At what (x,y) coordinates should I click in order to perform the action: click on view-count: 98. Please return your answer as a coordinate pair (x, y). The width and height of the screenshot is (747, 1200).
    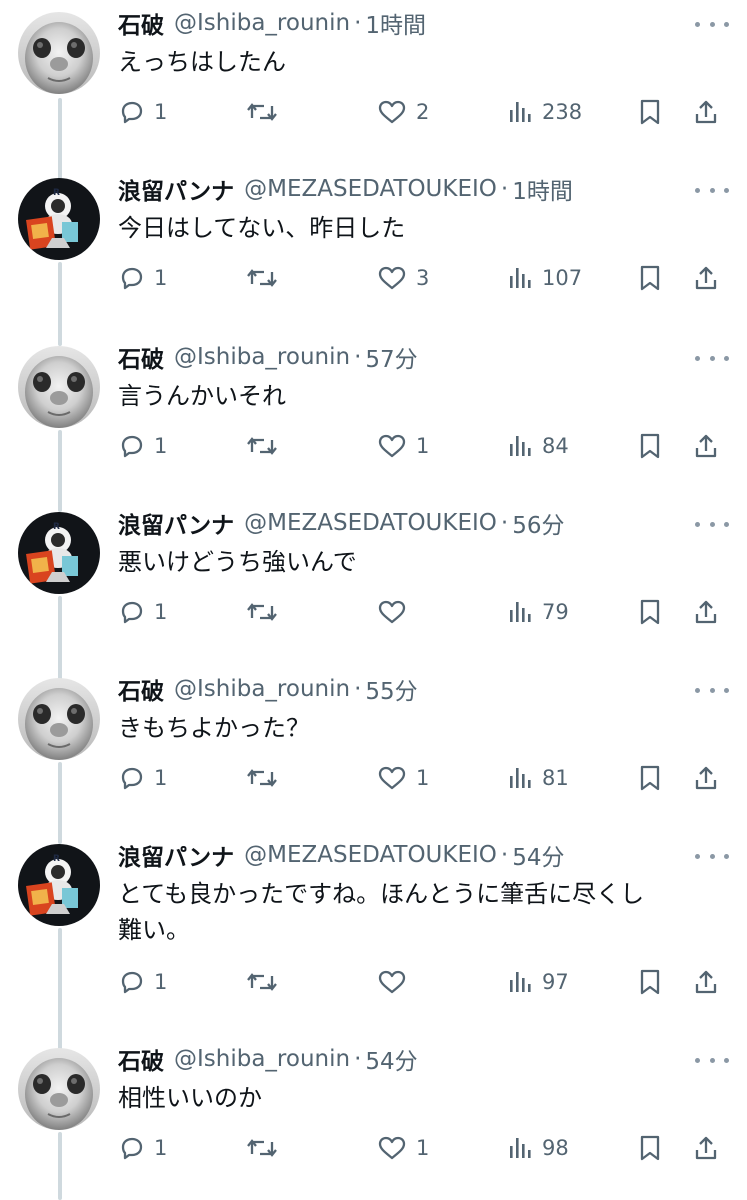
    Looking at the image, I should click on (555, 1148).